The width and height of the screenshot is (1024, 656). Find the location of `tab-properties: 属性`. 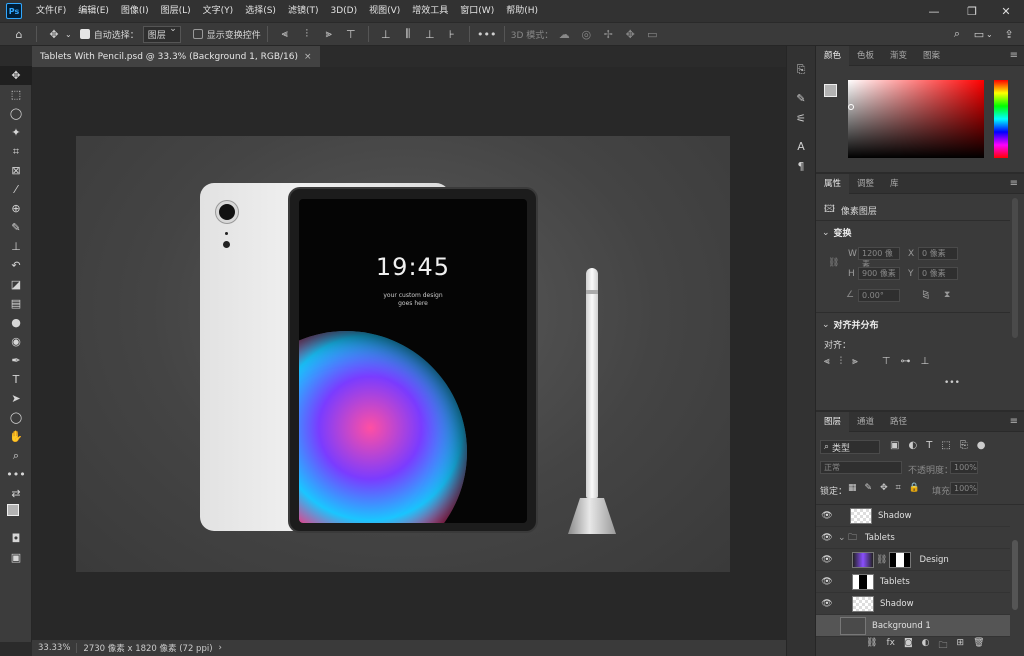

tab-properties: 属性 is located at coordinates (833, 183).